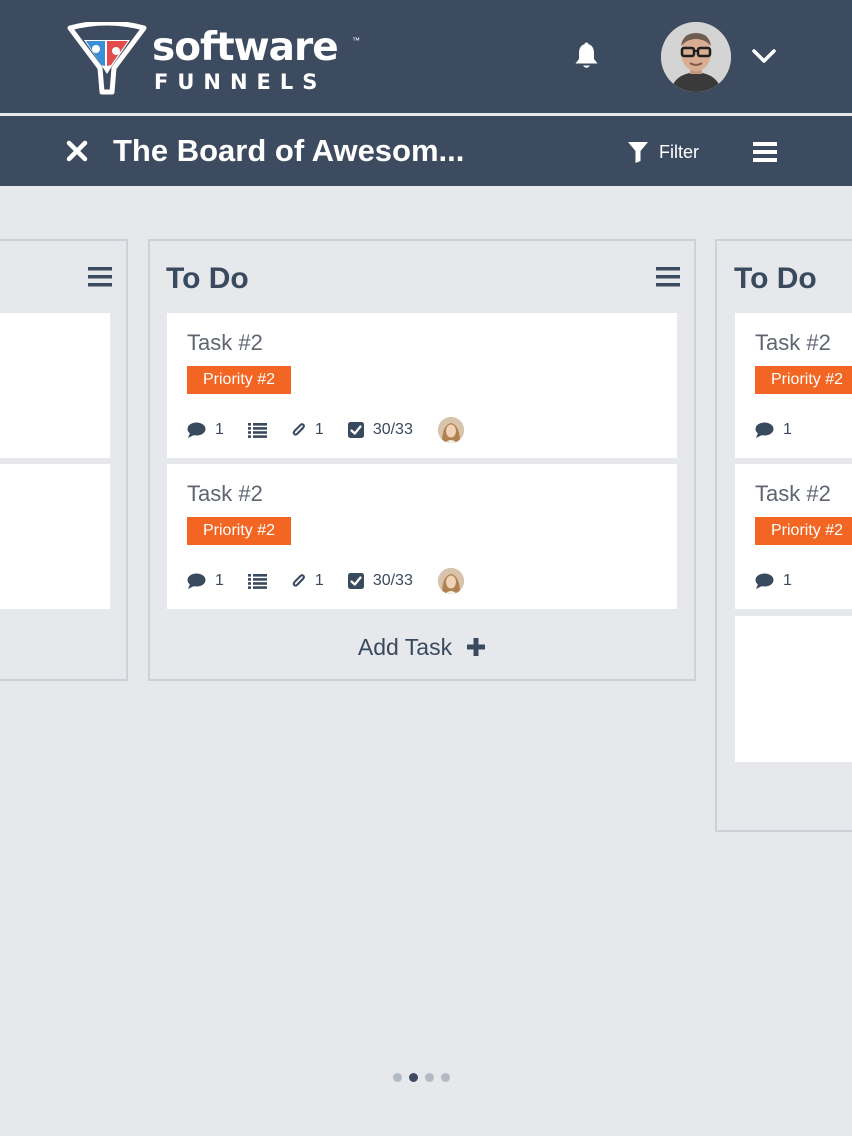  Describe the element at coordinates (638, 152) in the screenshot. I see `filter-icon` at that location.